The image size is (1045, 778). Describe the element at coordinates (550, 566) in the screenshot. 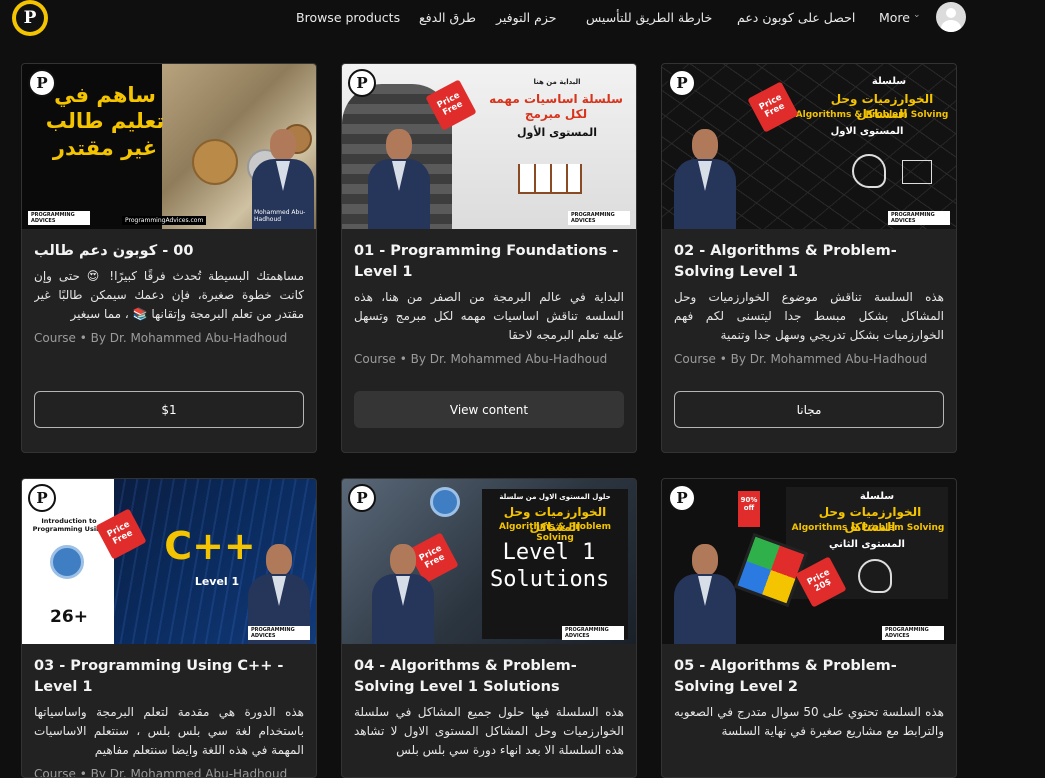

I see `thumbnail-subtitle: Level 1 Solutions` at that location.